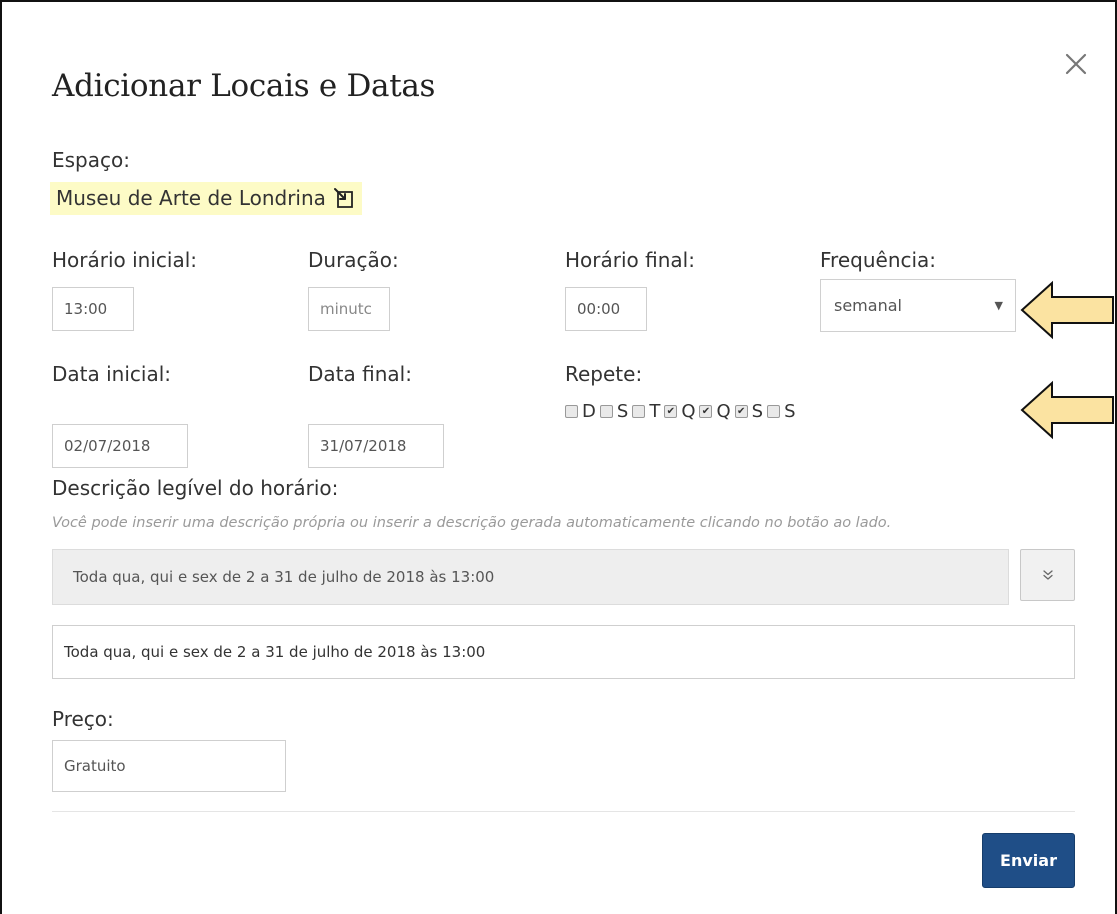 The width and height of the screenshot is (1117, 914). Describe the element at coordinates (878, 260) in the screenshot. I see `frequency-label: Frequência:` at that location.